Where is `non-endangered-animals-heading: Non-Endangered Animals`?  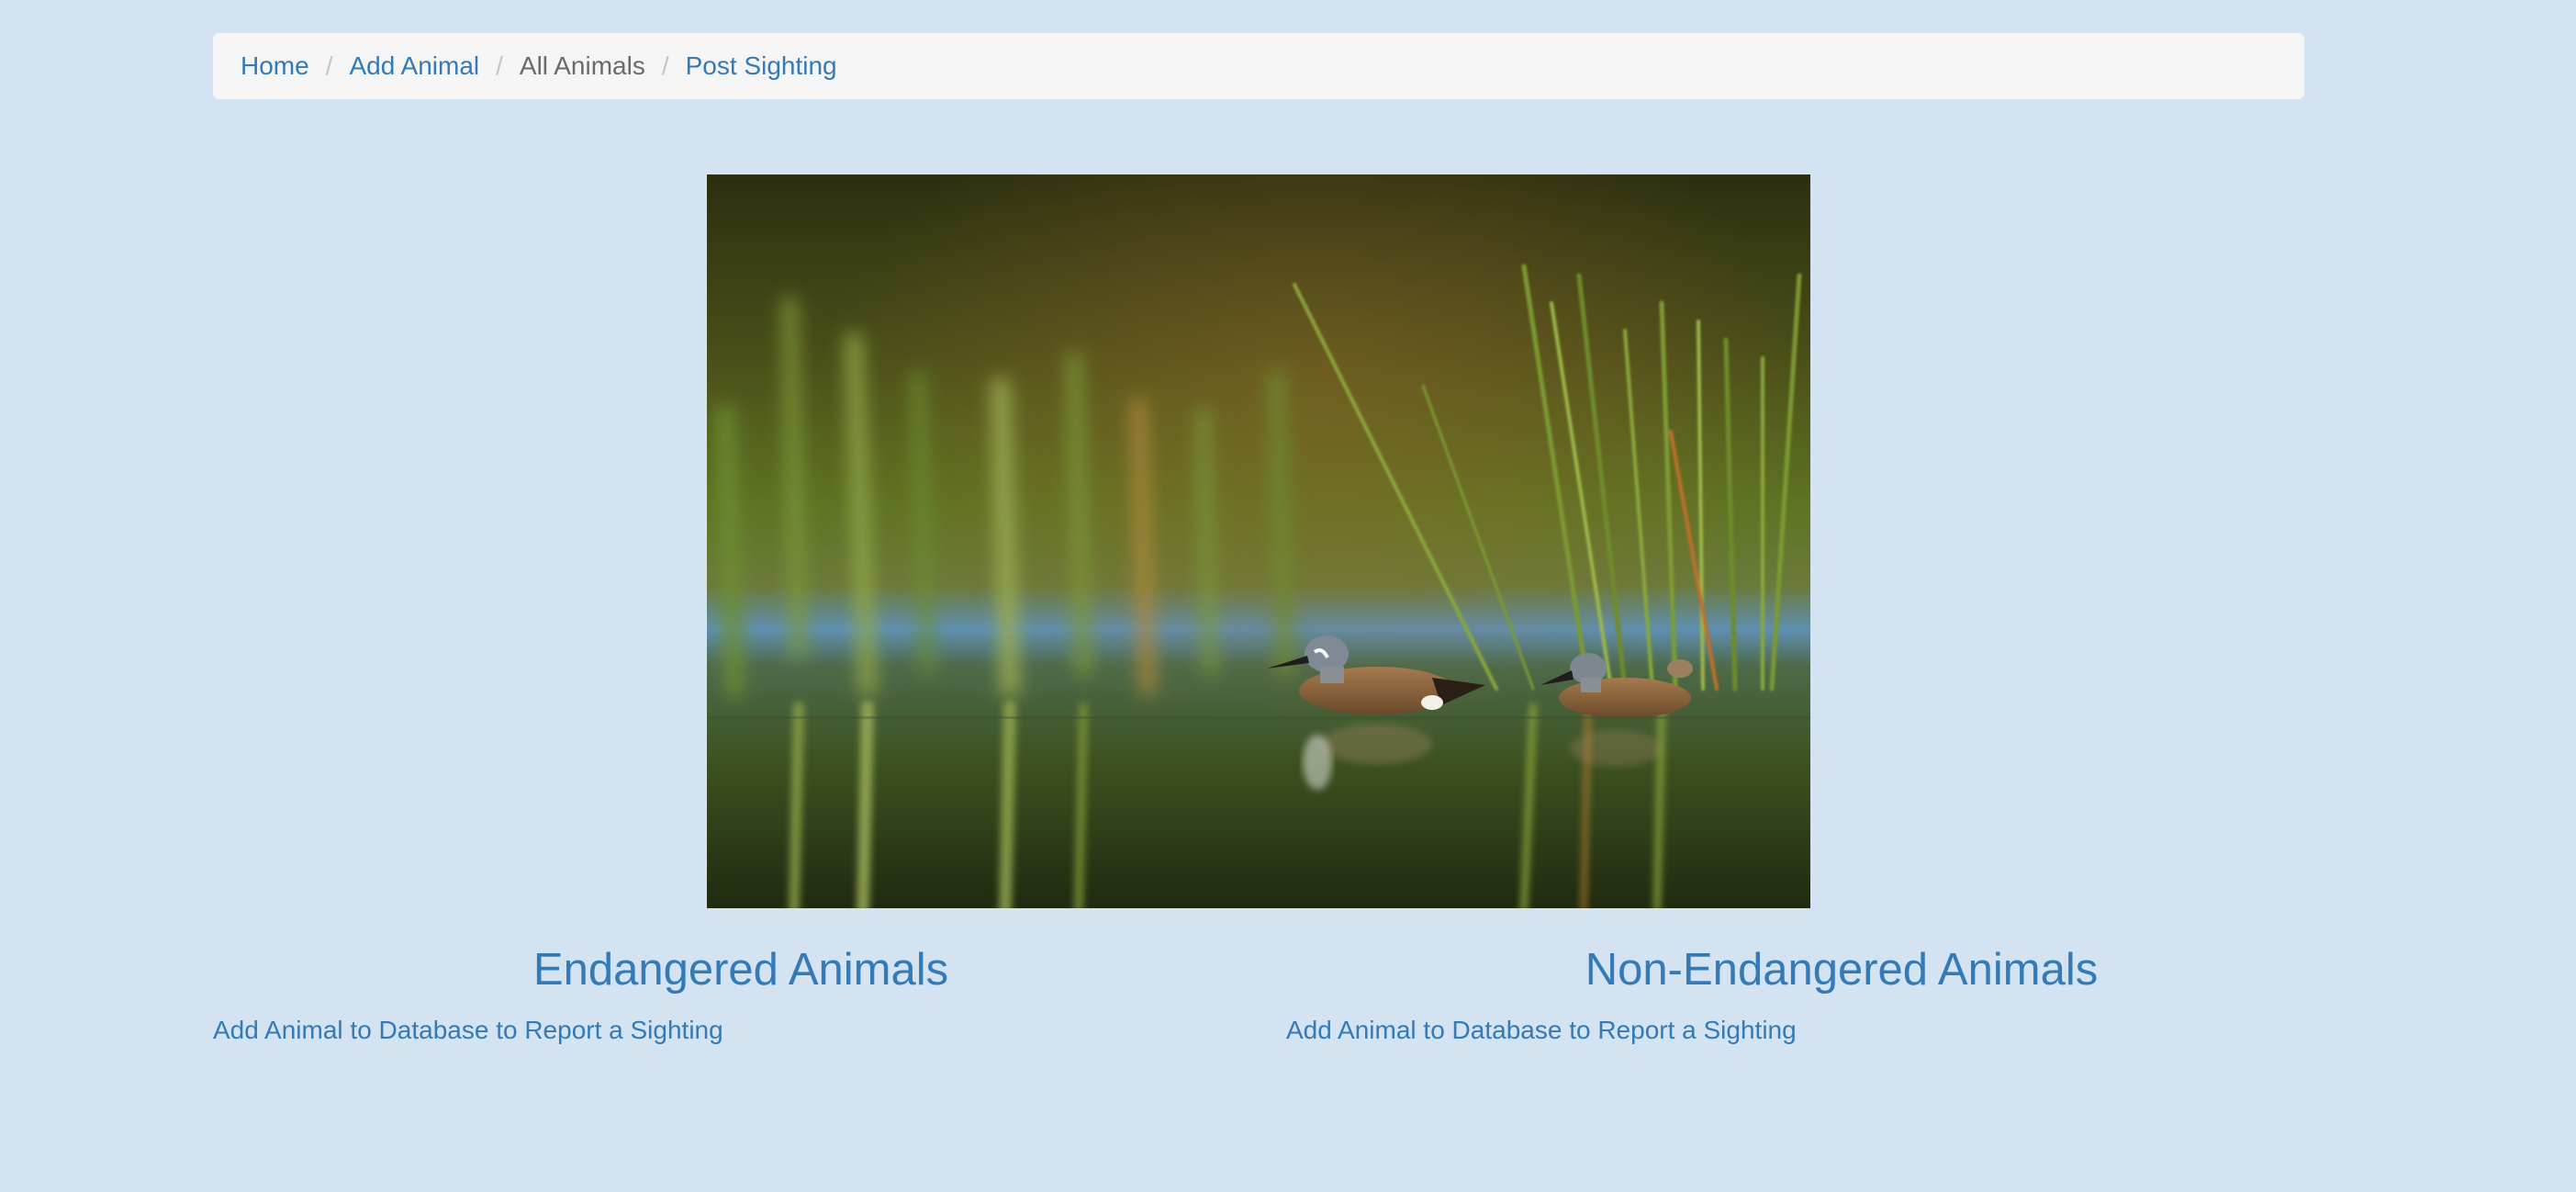 non-endangered-animals-heading: Non-Endangered Animals is located at coordinates (1842, 970).